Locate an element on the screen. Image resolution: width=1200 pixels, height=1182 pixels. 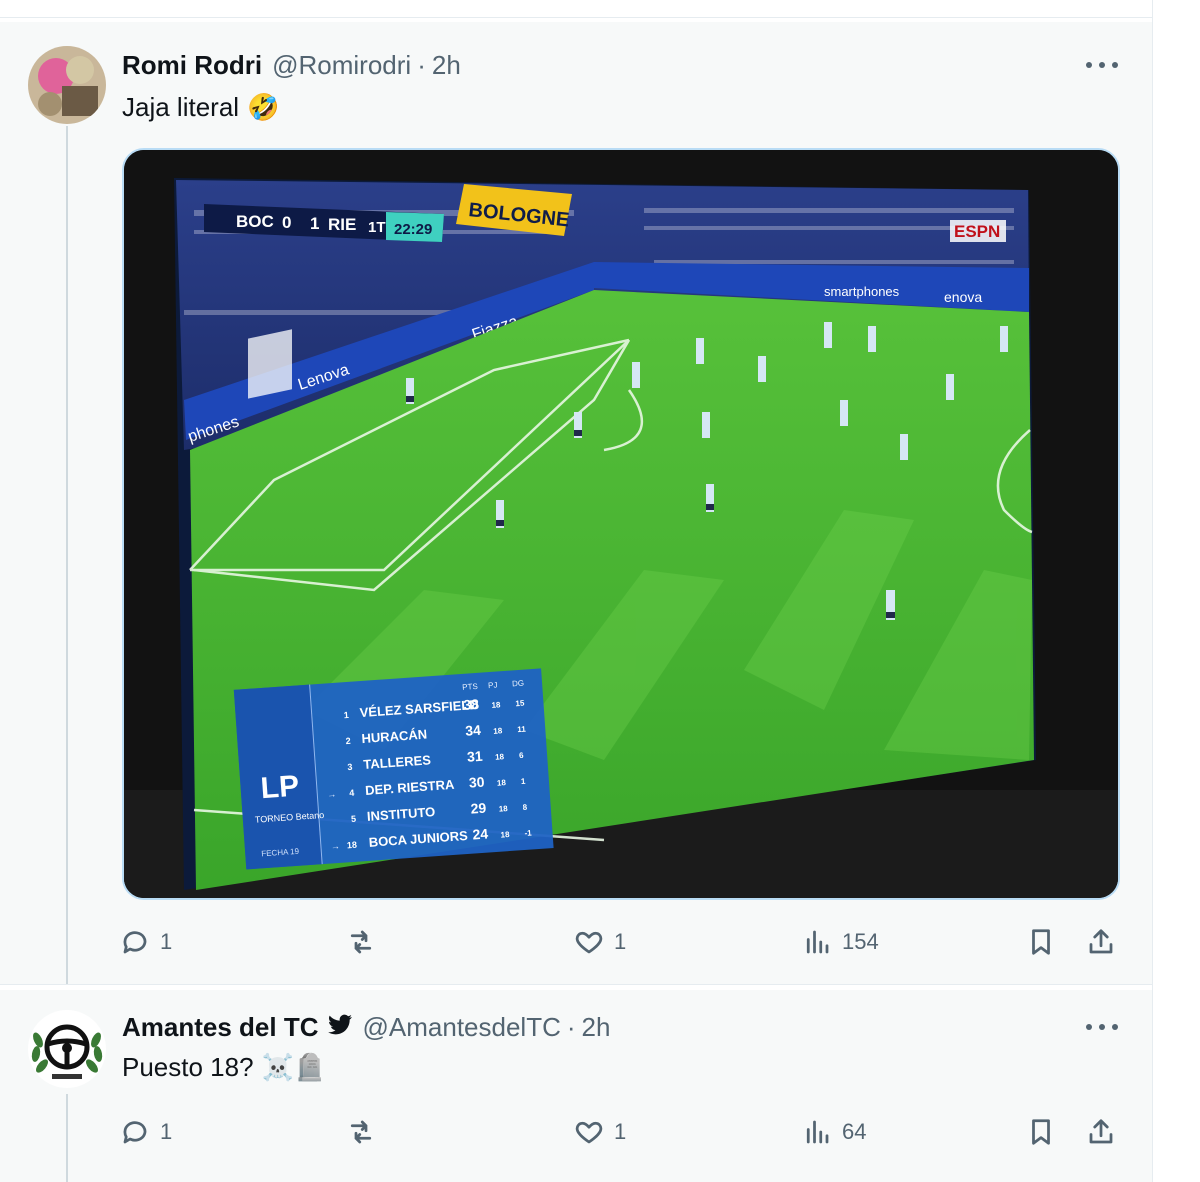
tweet-actions: 1 1 154 is located at coordinates (620, 942).